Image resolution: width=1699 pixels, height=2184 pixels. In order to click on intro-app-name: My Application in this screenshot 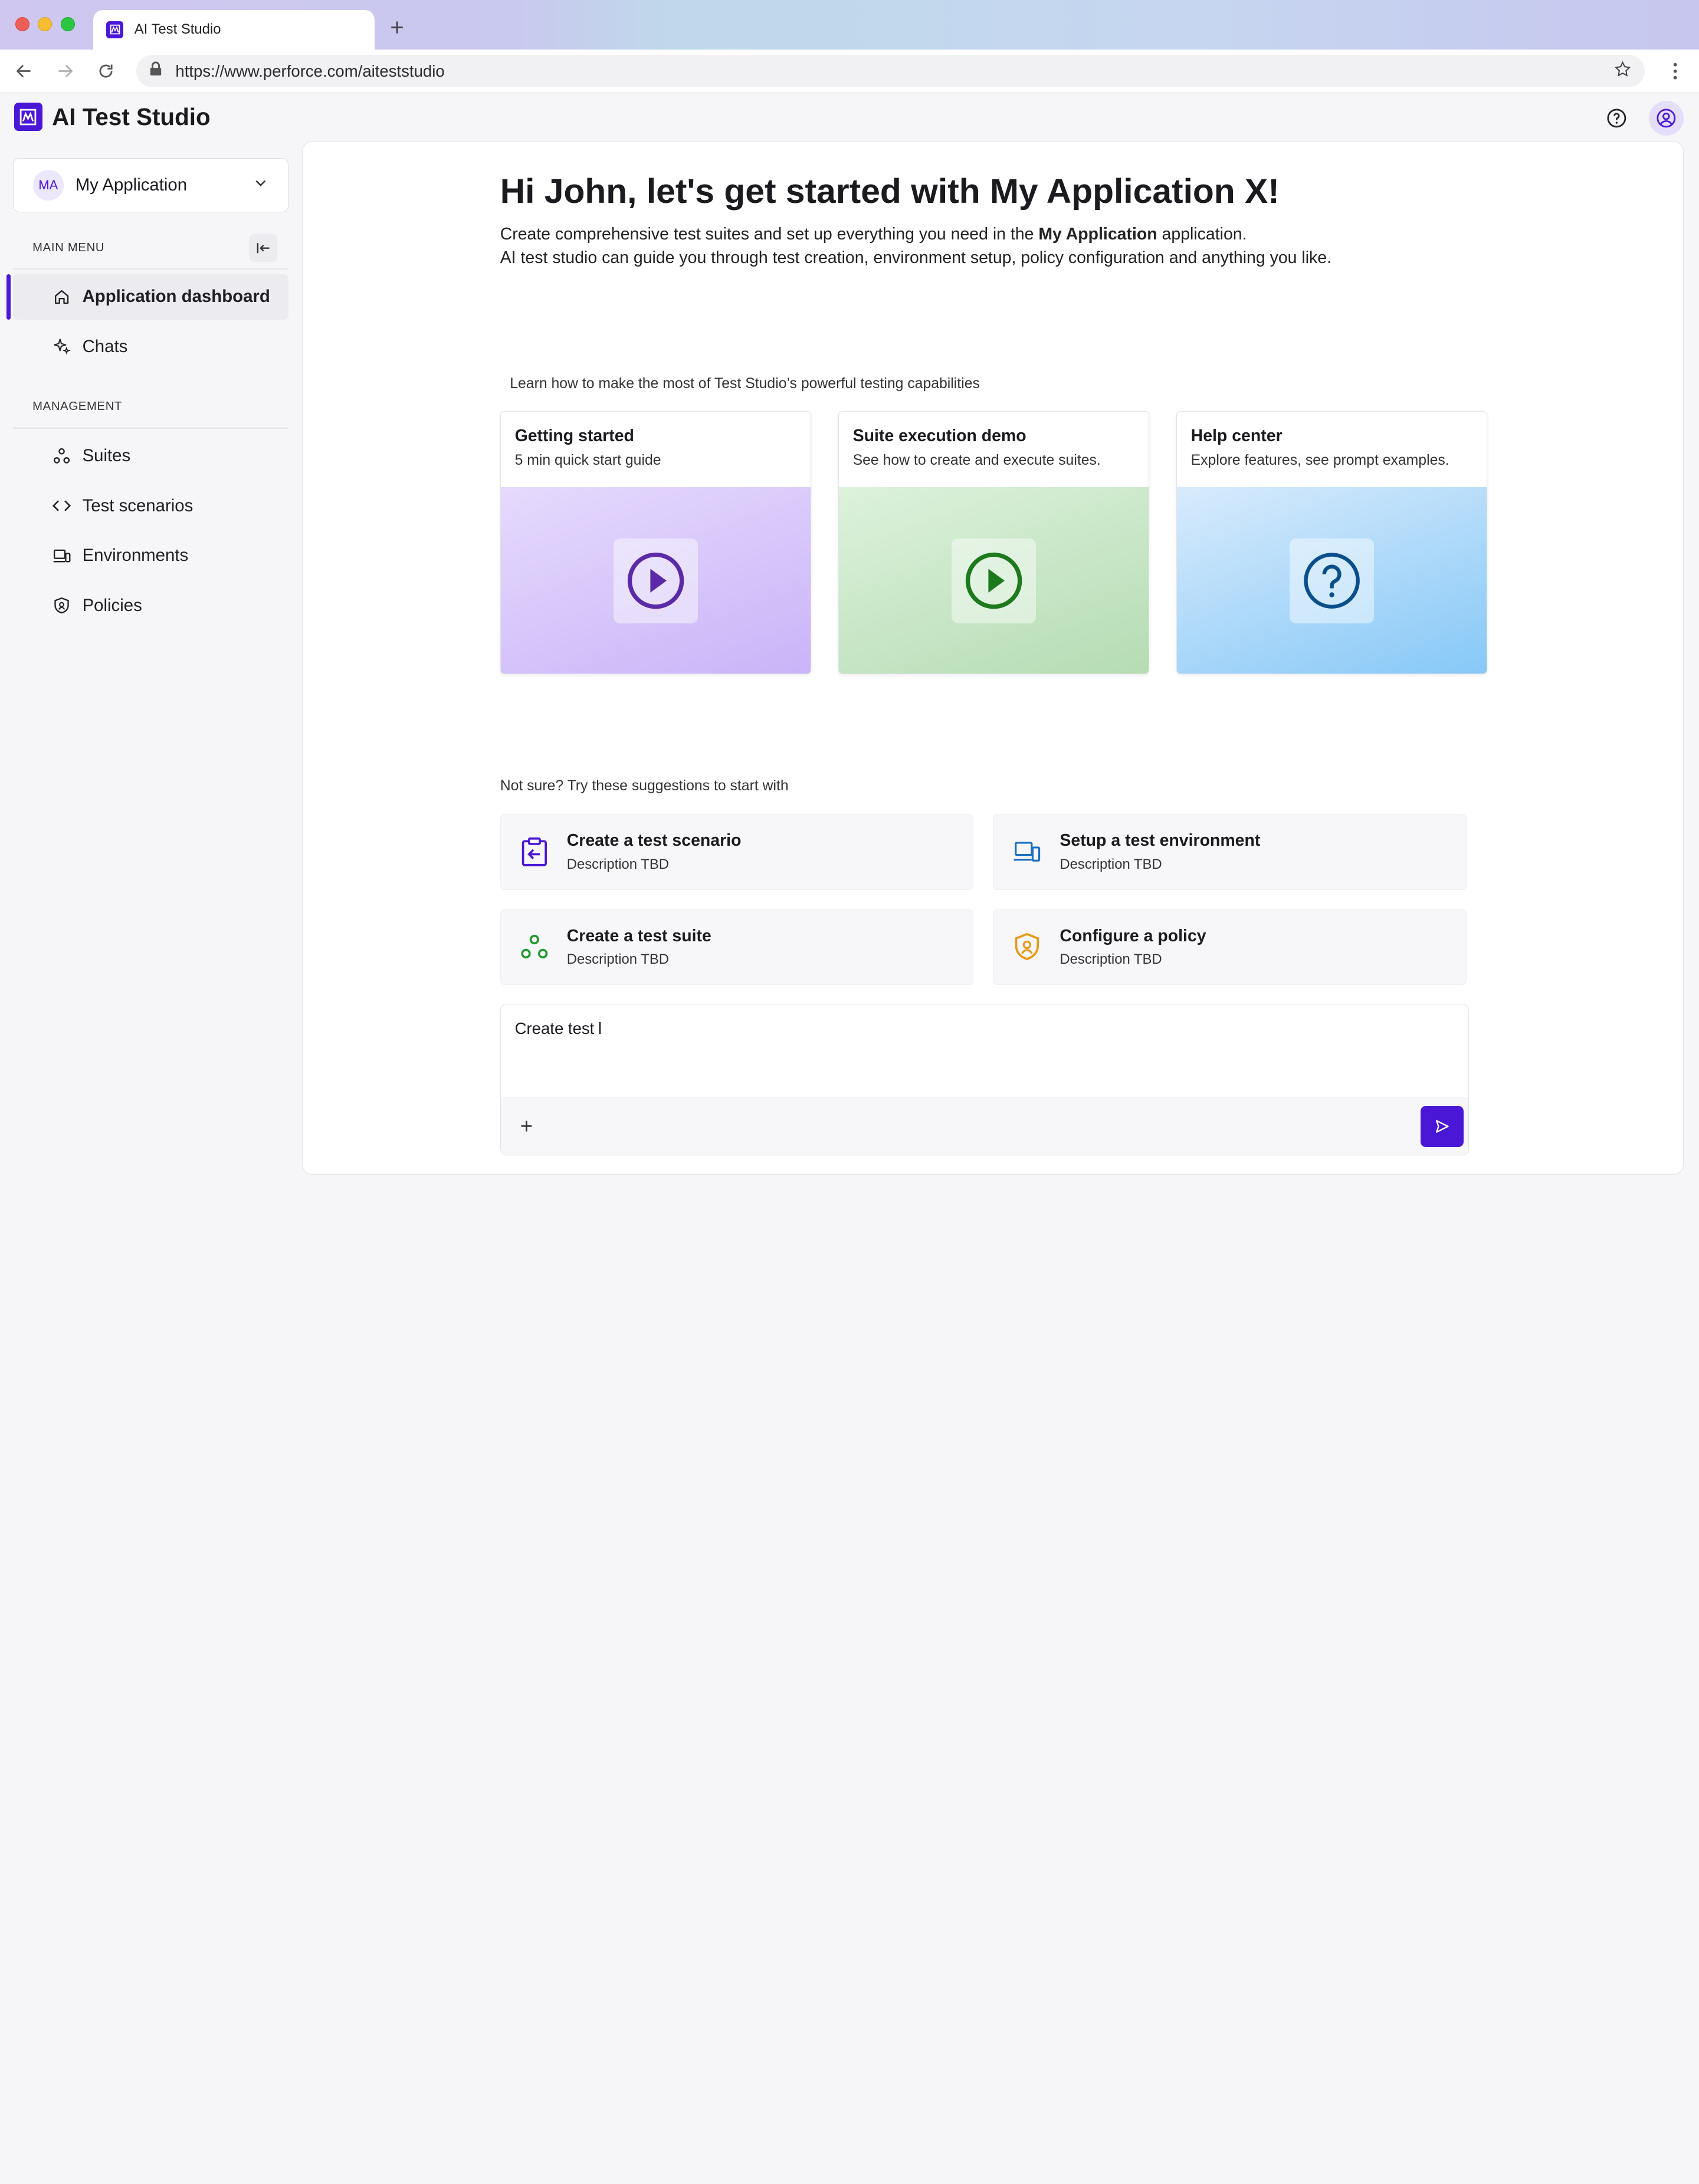, I will do `click(1097, 234)`.